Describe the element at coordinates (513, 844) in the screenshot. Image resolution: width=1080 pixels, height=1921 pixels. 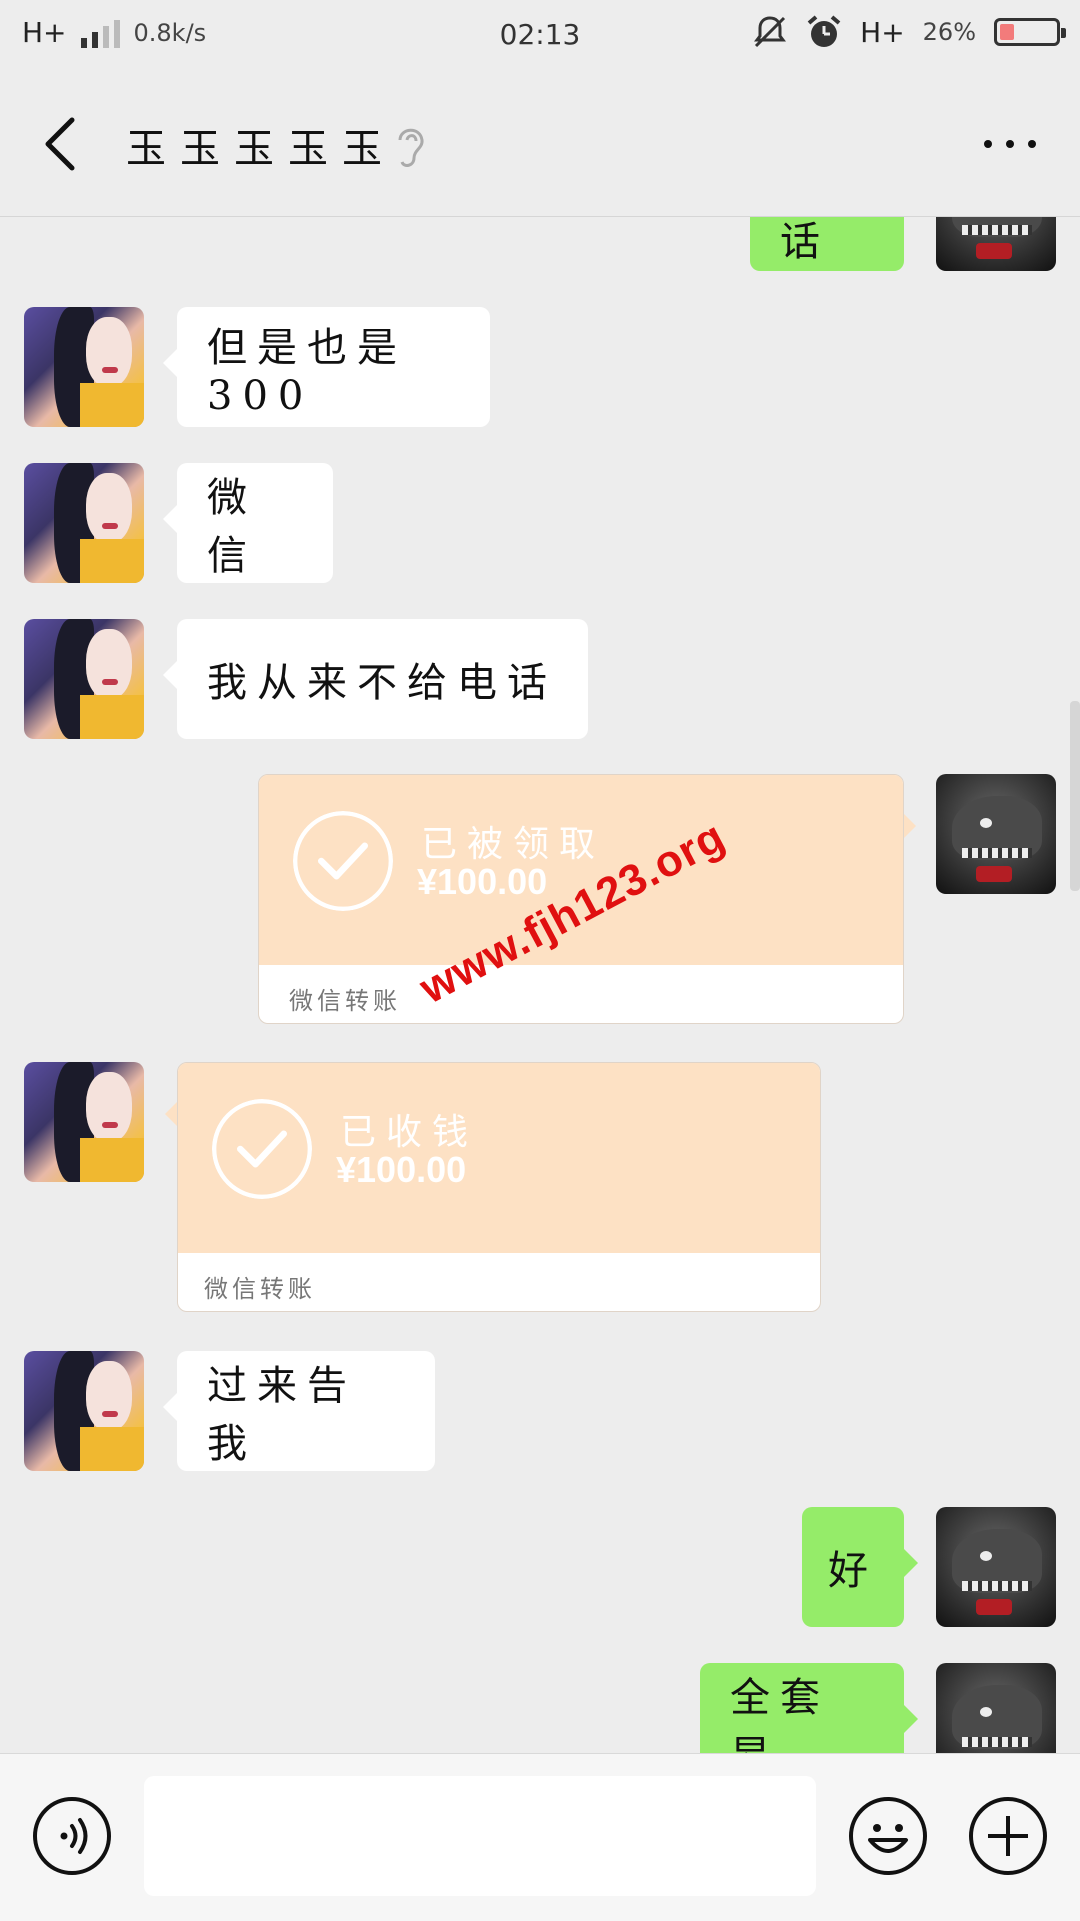
I see `transfer-status: 已被领取` at that location.